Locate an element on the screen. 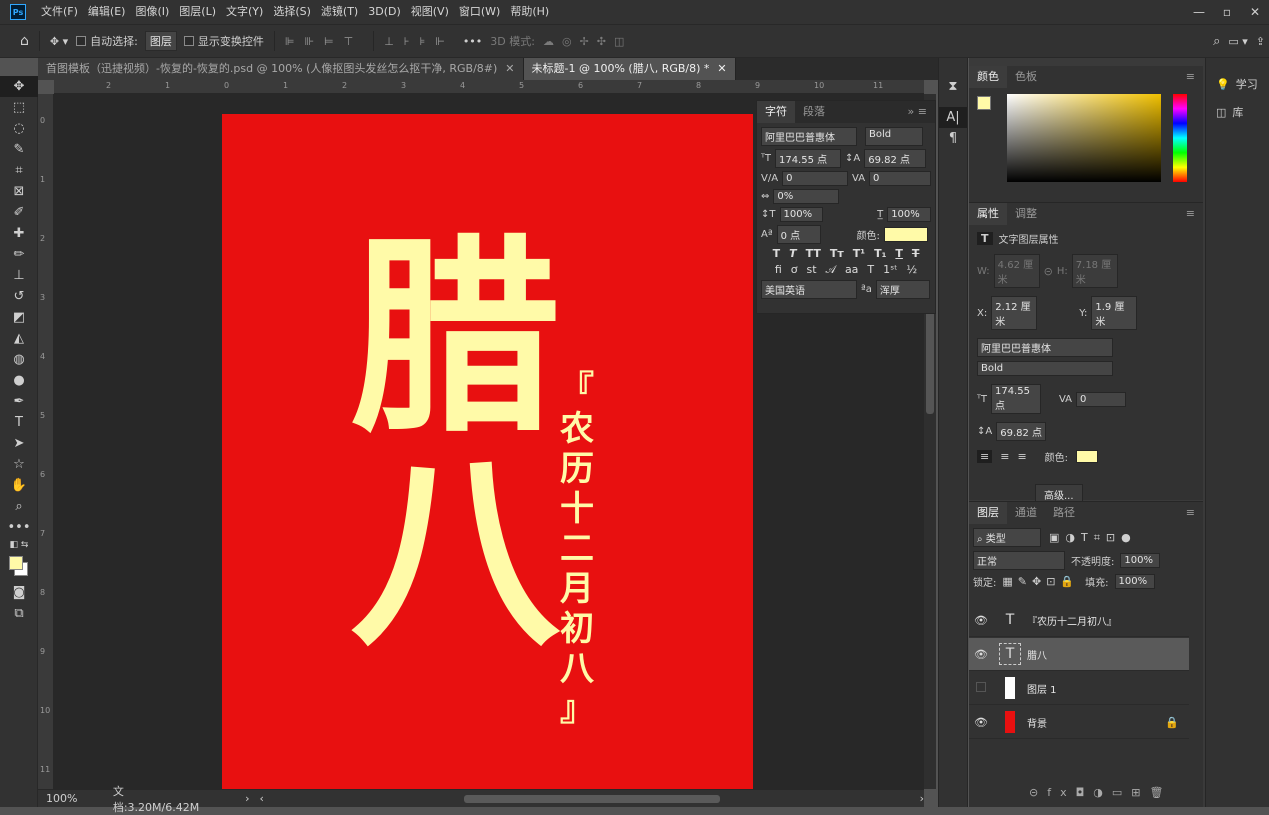 This screenshot has height=815, width=1269. tsume-field: 0% is located at coordinates (806, 196).